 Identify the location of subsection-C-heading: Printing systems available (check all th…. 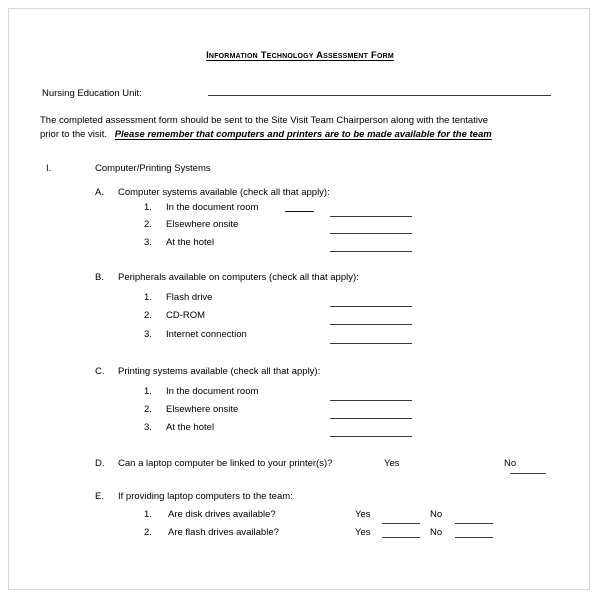
(219, 371).